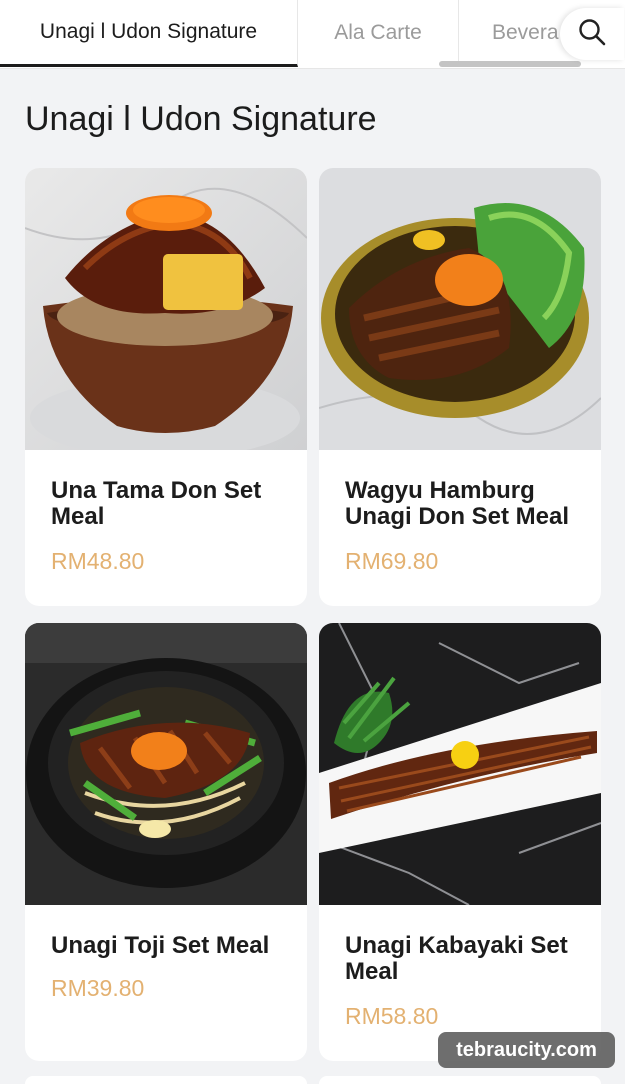 The image size is (625, 1084). I want to click on item-price: RM69.80, so click(392, 561).